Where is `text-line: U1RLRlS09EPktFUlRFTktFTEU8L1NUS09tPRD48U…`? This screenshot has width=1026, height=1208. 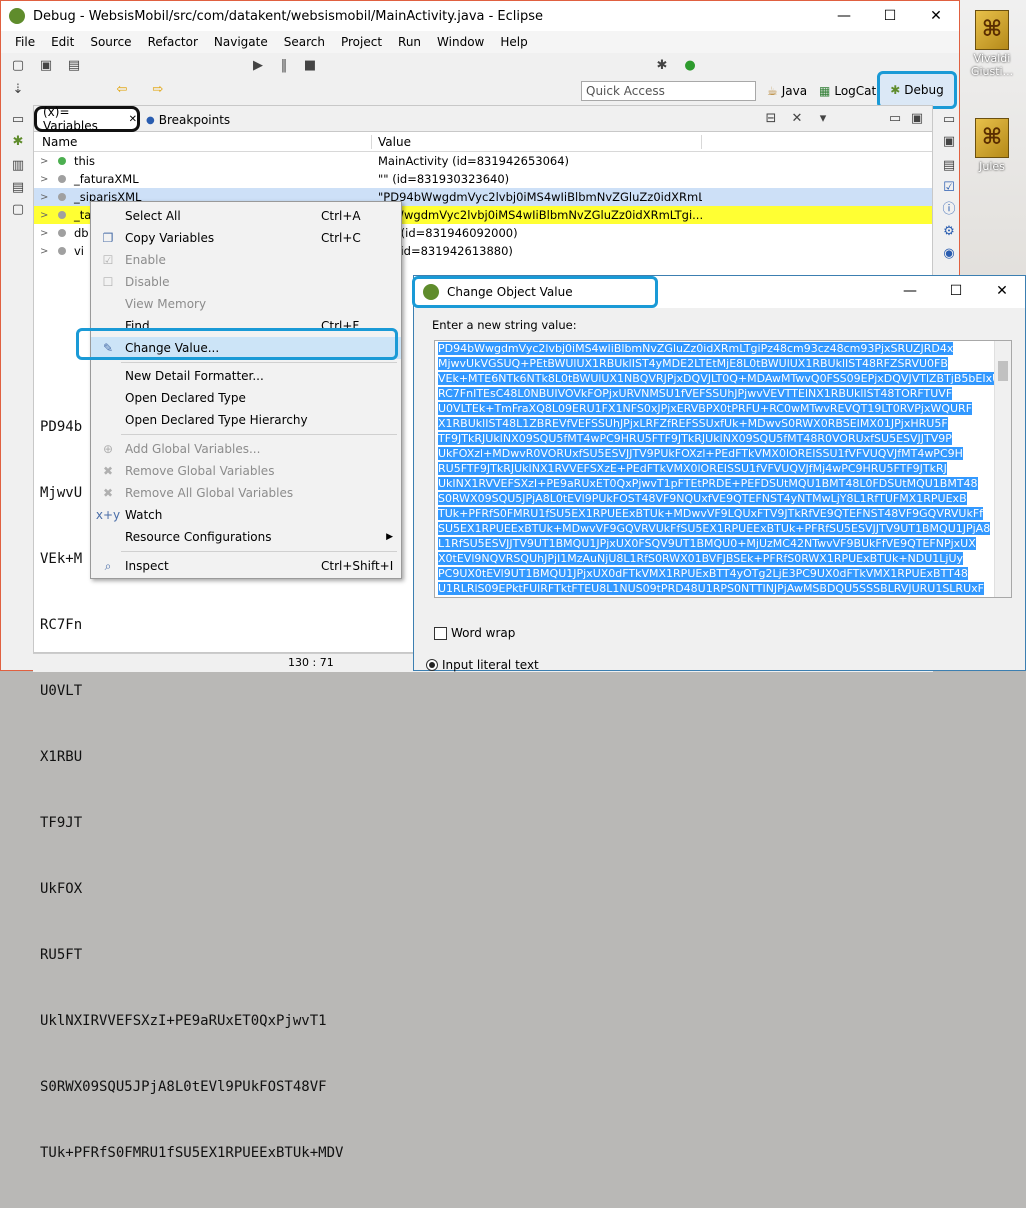 text-line: U1RLRlS09EPktFUlRFTktFTEU8L1NUS09tPRD48U… is located at coordinates (711, 588).